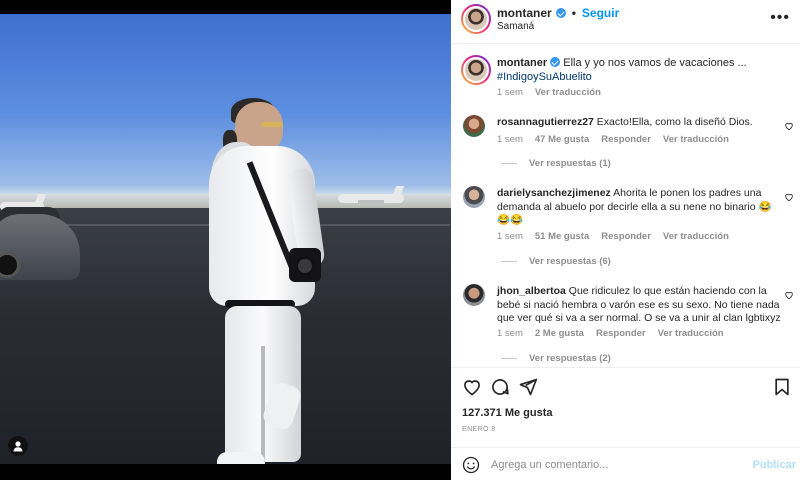 This screenshot has width=800, height=480. Describe the element at coordinates (568, 92) in the screenshot. I see `caption-translate-button: Ver traducción` at that location.